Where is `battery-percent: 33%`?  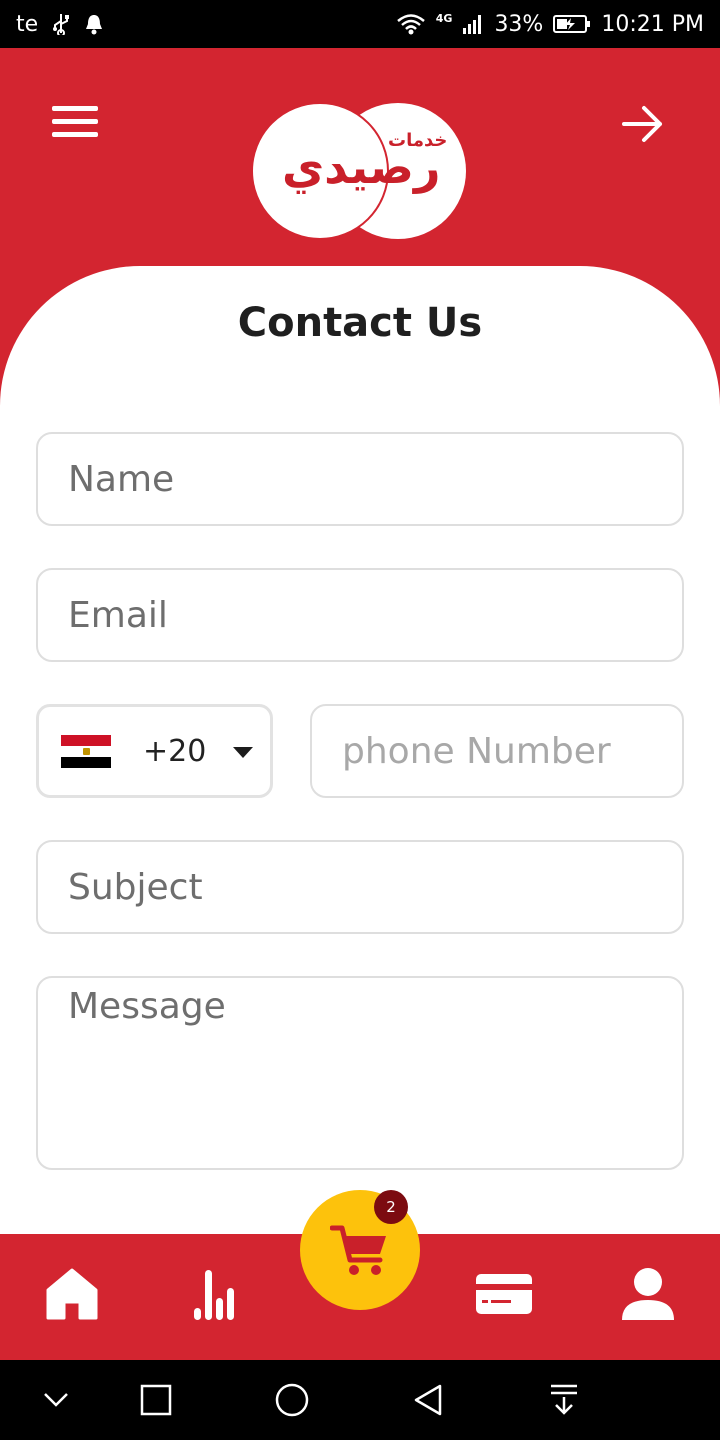
battery-percent: 33% is located at coordinates (519, 24).